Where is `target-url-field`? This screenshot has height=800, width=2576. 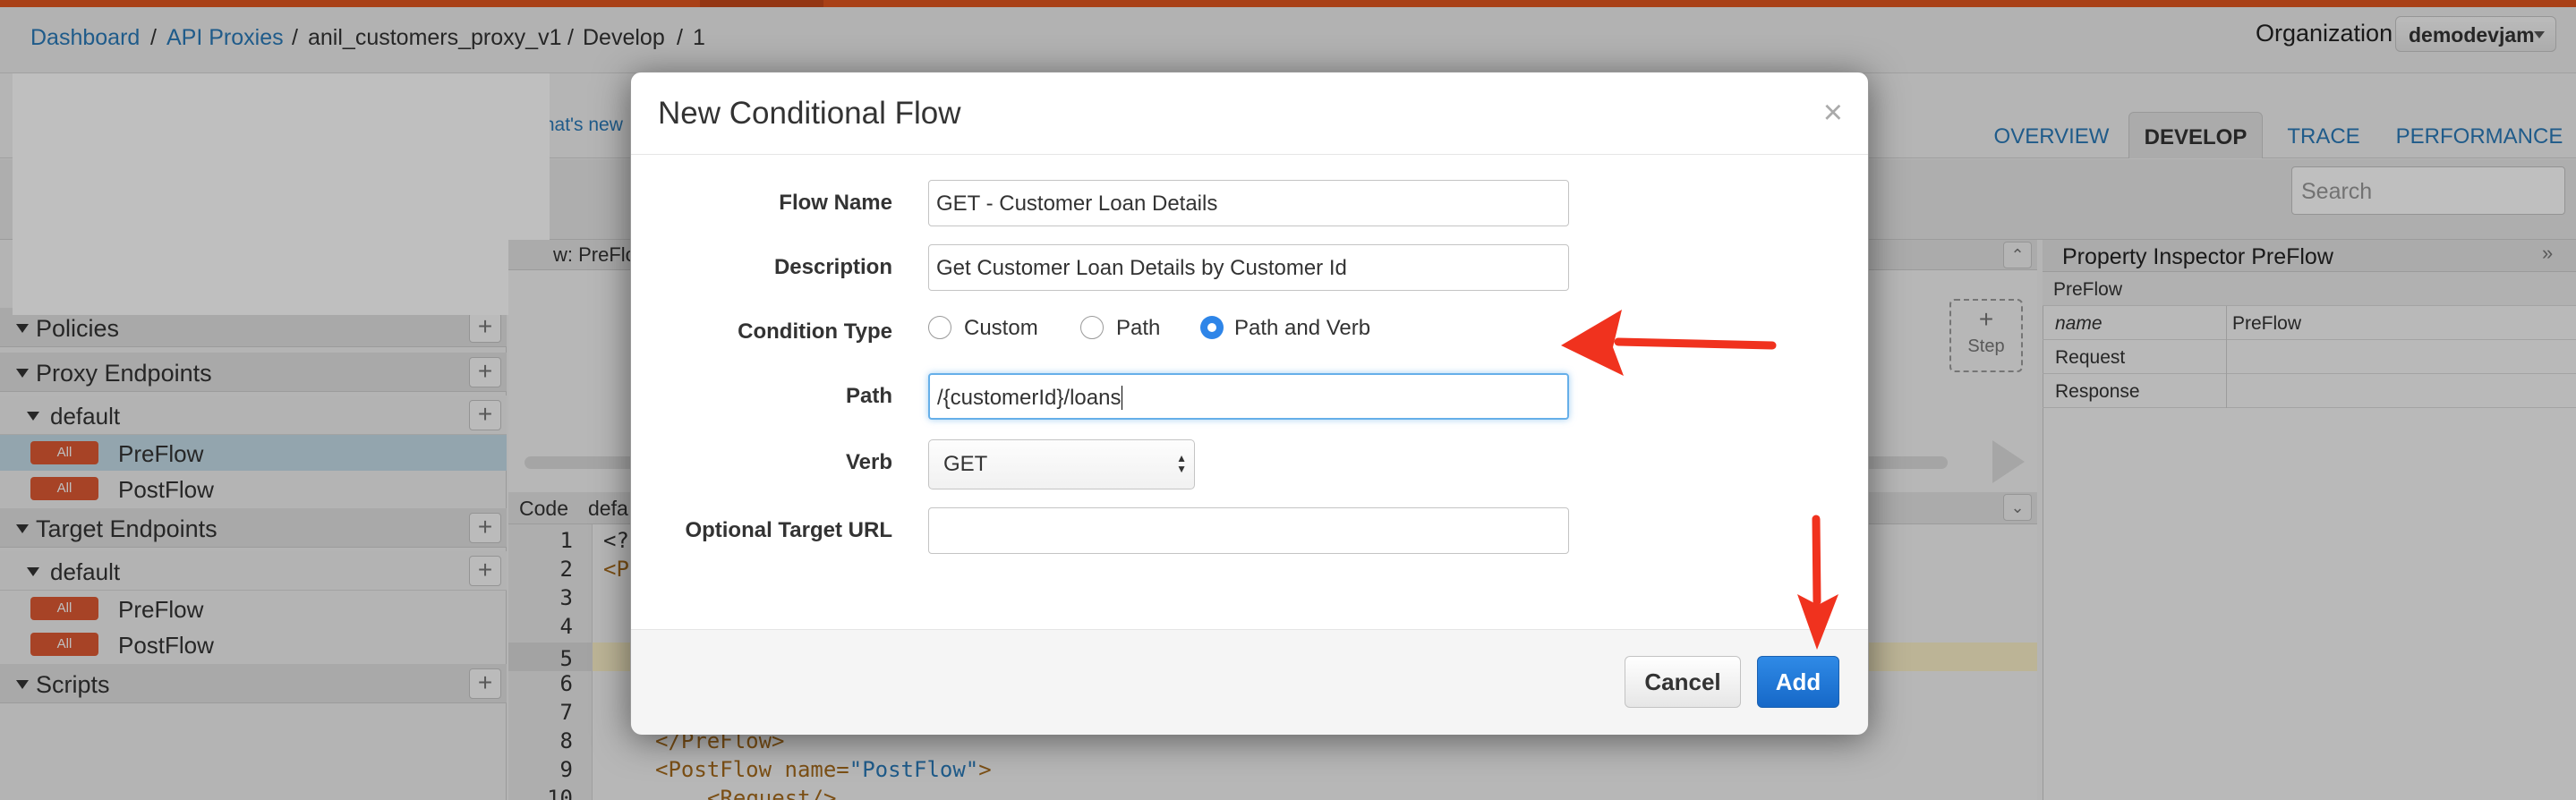 target-url-field is located at coordinates (1248, 530).